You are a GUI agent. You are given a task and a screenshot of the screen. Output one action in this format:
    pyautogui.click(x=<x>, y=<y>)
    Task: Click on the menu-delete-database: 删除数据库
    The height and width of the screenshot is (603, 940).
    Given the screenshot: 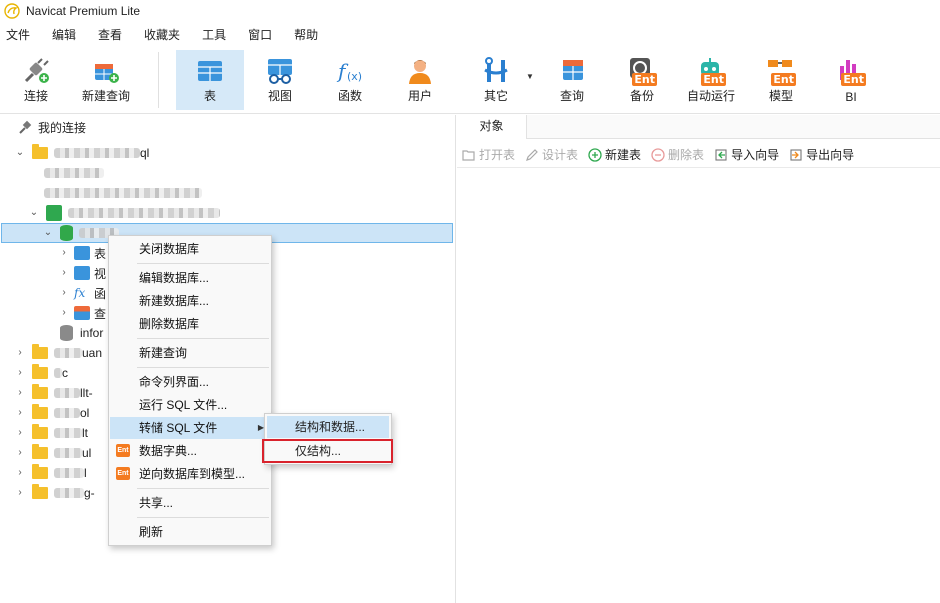 What is the action you would take?
    pyautogui.click(x=190, y=324)
    